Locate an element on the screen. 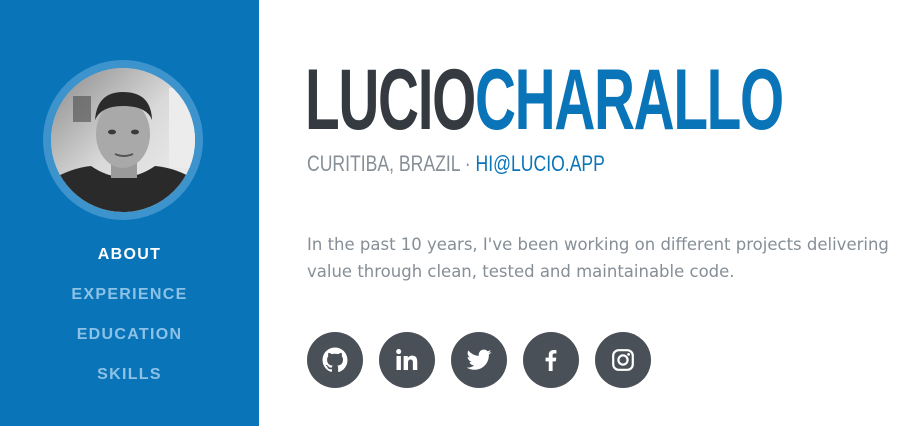  twitter-button is located at coordinates (479, 360).